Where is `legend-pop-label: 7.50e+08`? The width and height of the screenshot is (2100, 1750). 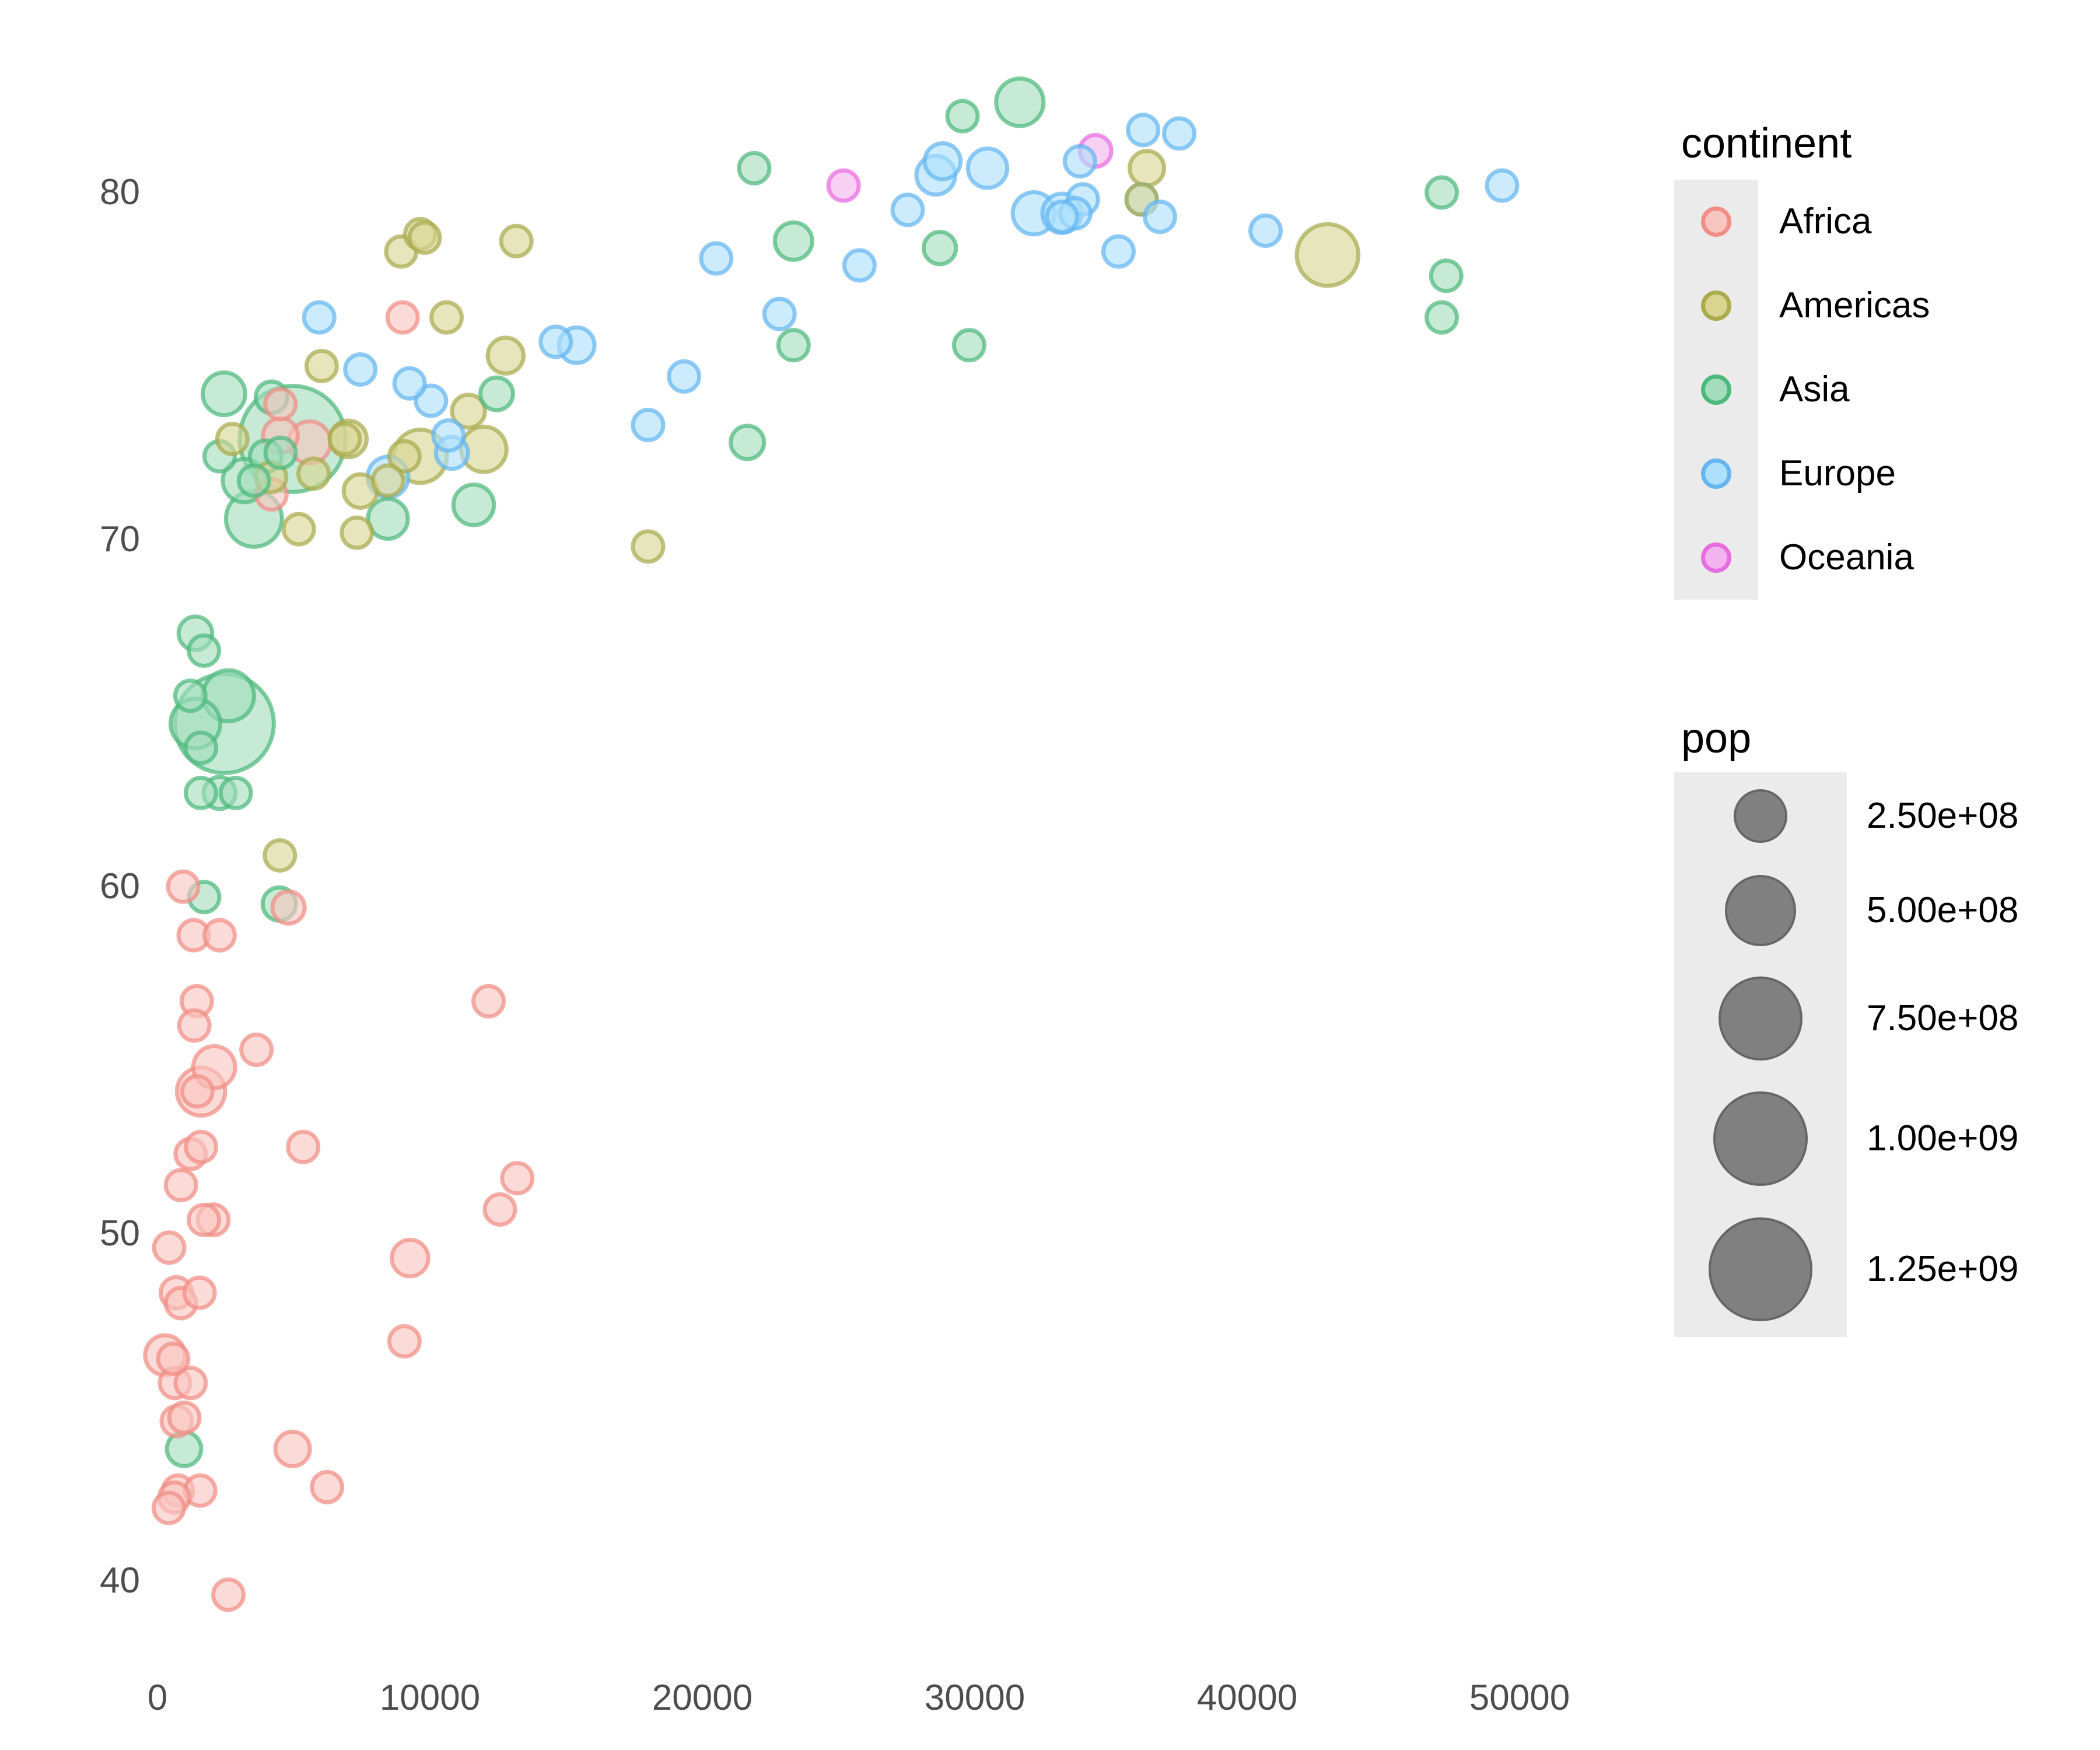
legend-pop-label: 7.50e+08 is located at coordinates (1943, 1018).